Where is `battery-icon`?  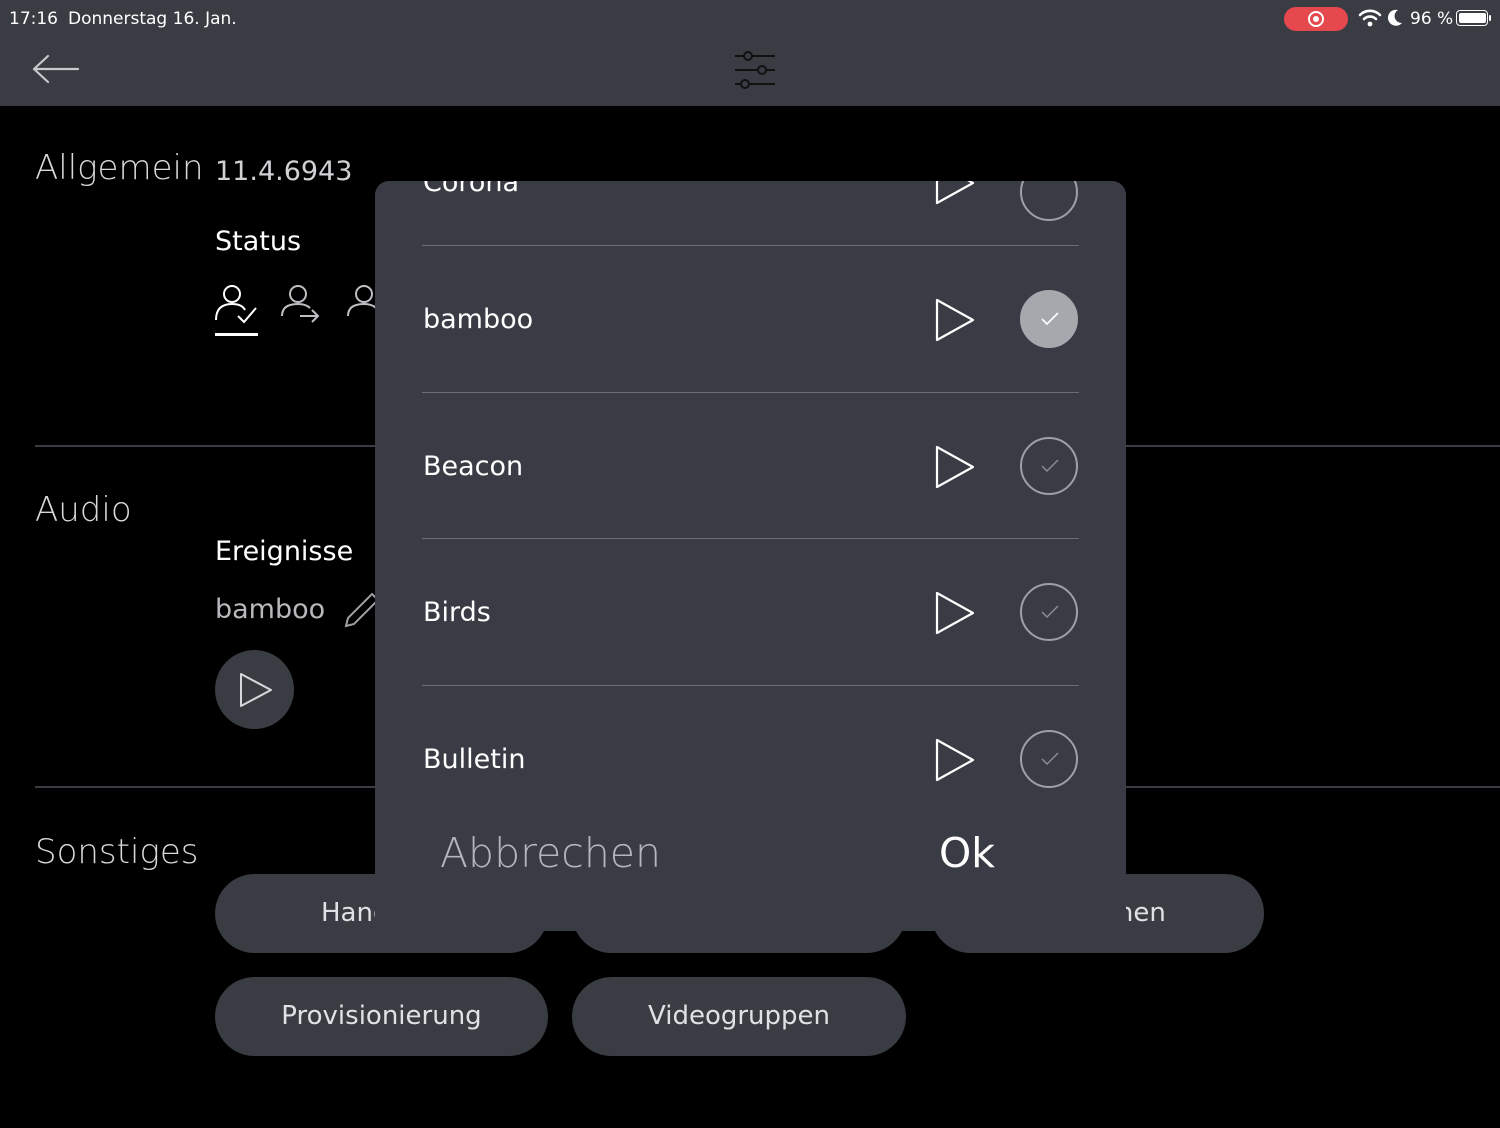 battery-icon is located at coordinates (1473, 18).